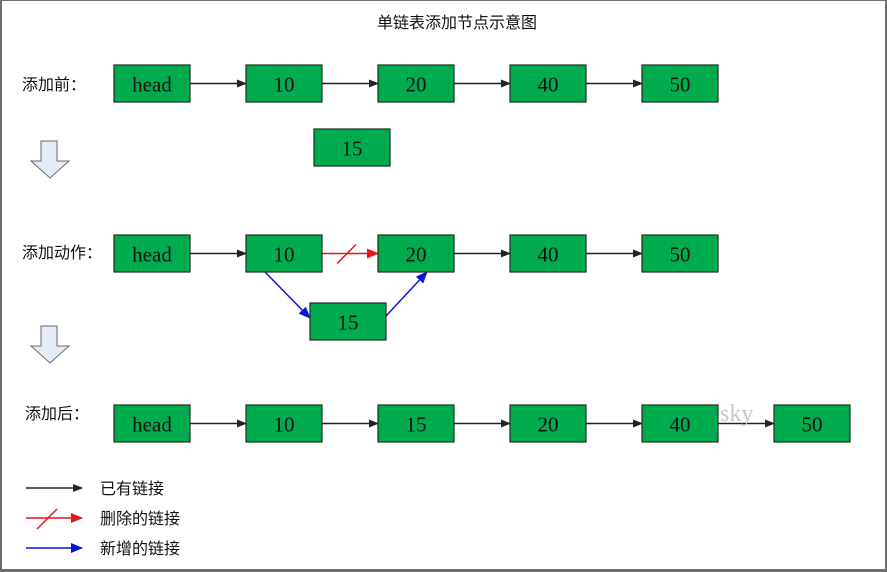 This screenshot has height=572, width=887. I want to click on list-node-inserted: 15, so click(348, 321).